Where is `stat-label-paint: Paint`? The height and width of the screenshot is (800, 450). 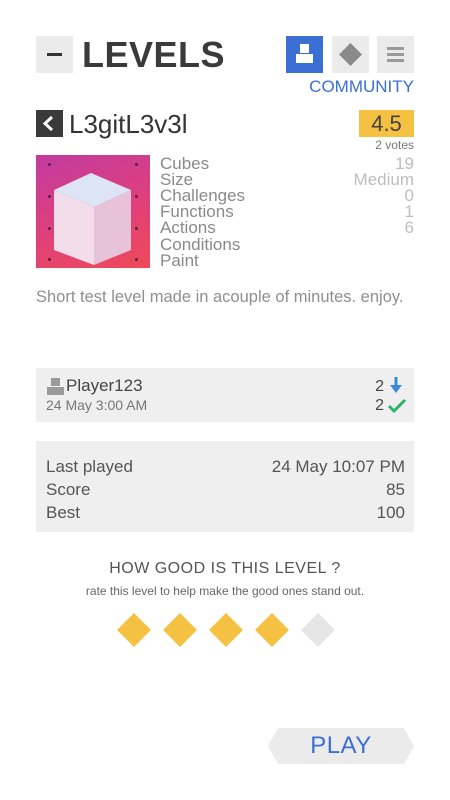
stat-label-paint: Paint is located at coordinates (179, 260).